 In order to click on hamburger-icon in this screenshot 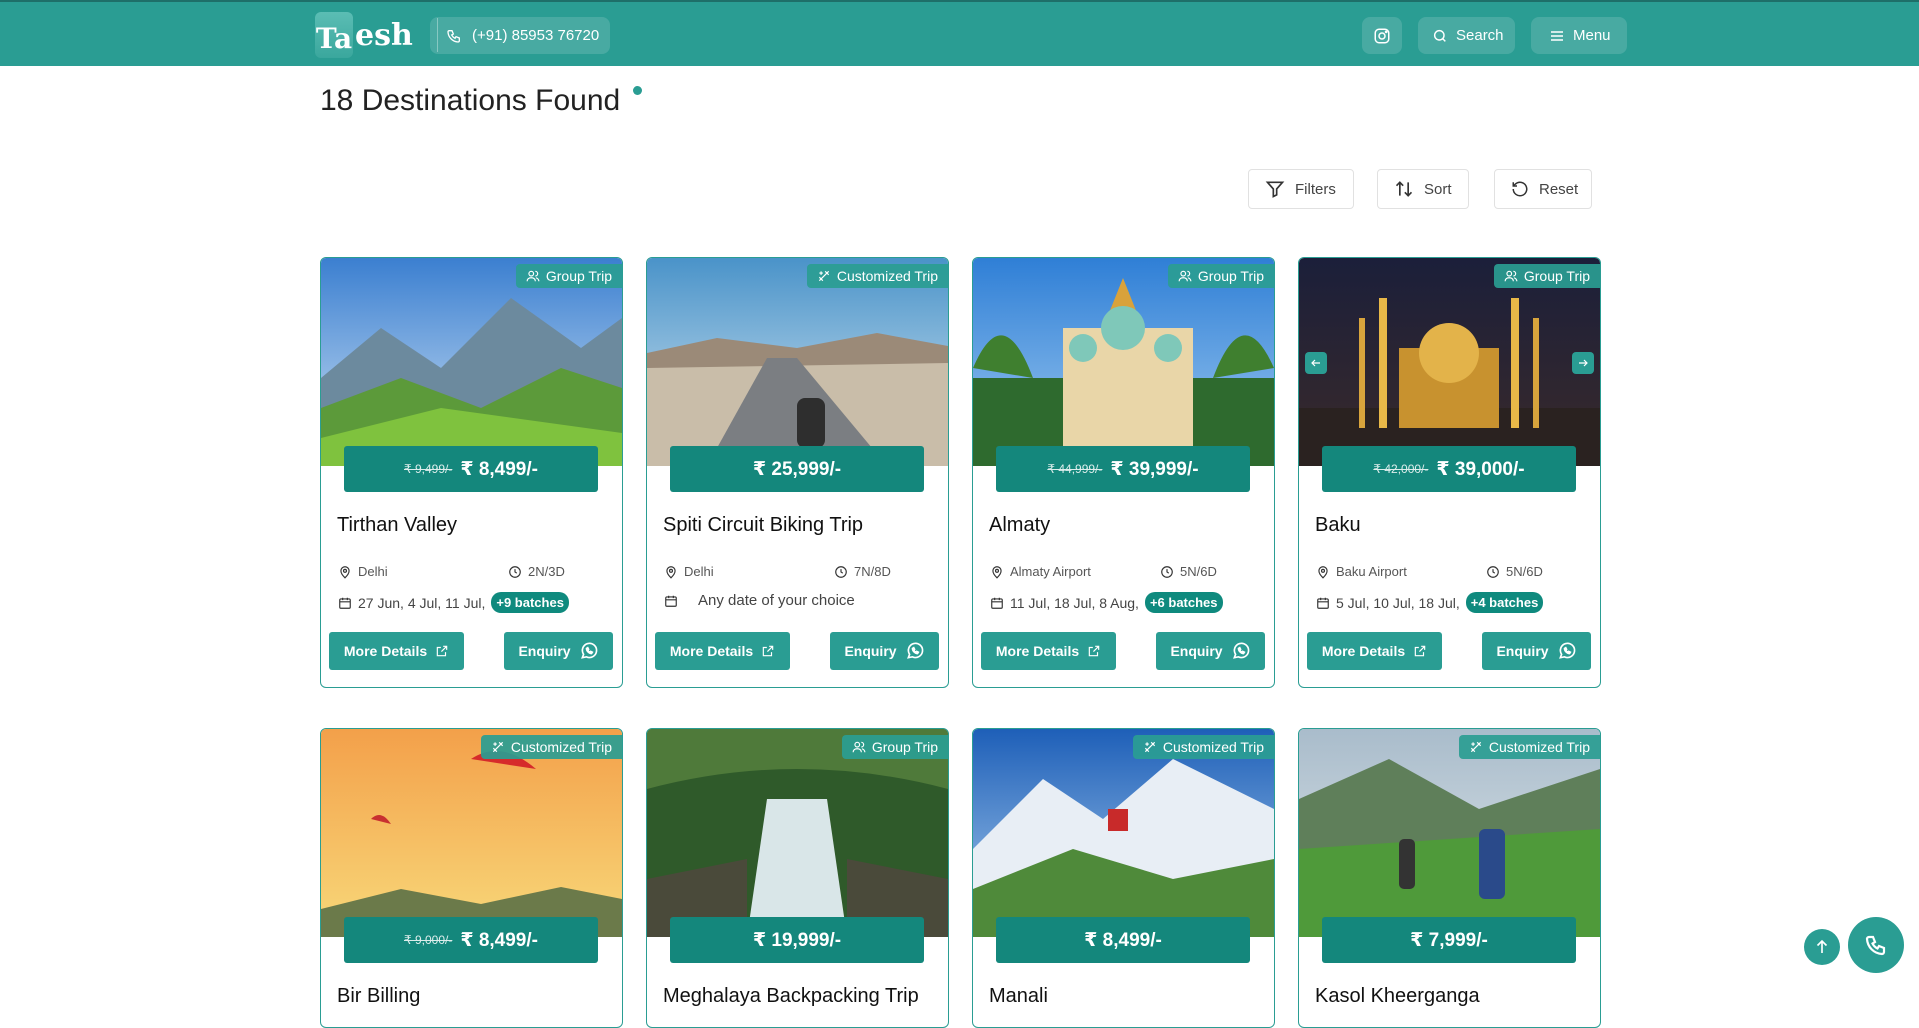, I will do `click(1557, 35)`.